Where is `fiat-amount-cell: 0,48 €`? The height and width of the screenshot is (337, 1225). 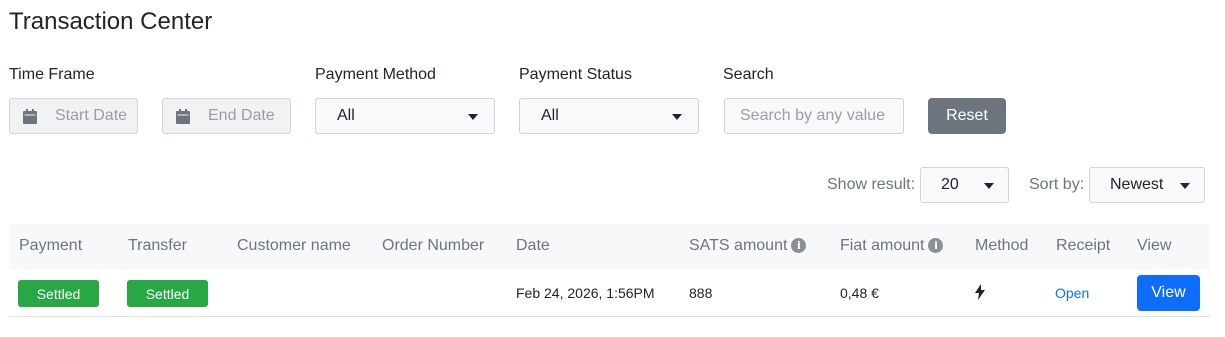 fiat-amount-cell: 0,48 € is located at coordinates (859, 293).